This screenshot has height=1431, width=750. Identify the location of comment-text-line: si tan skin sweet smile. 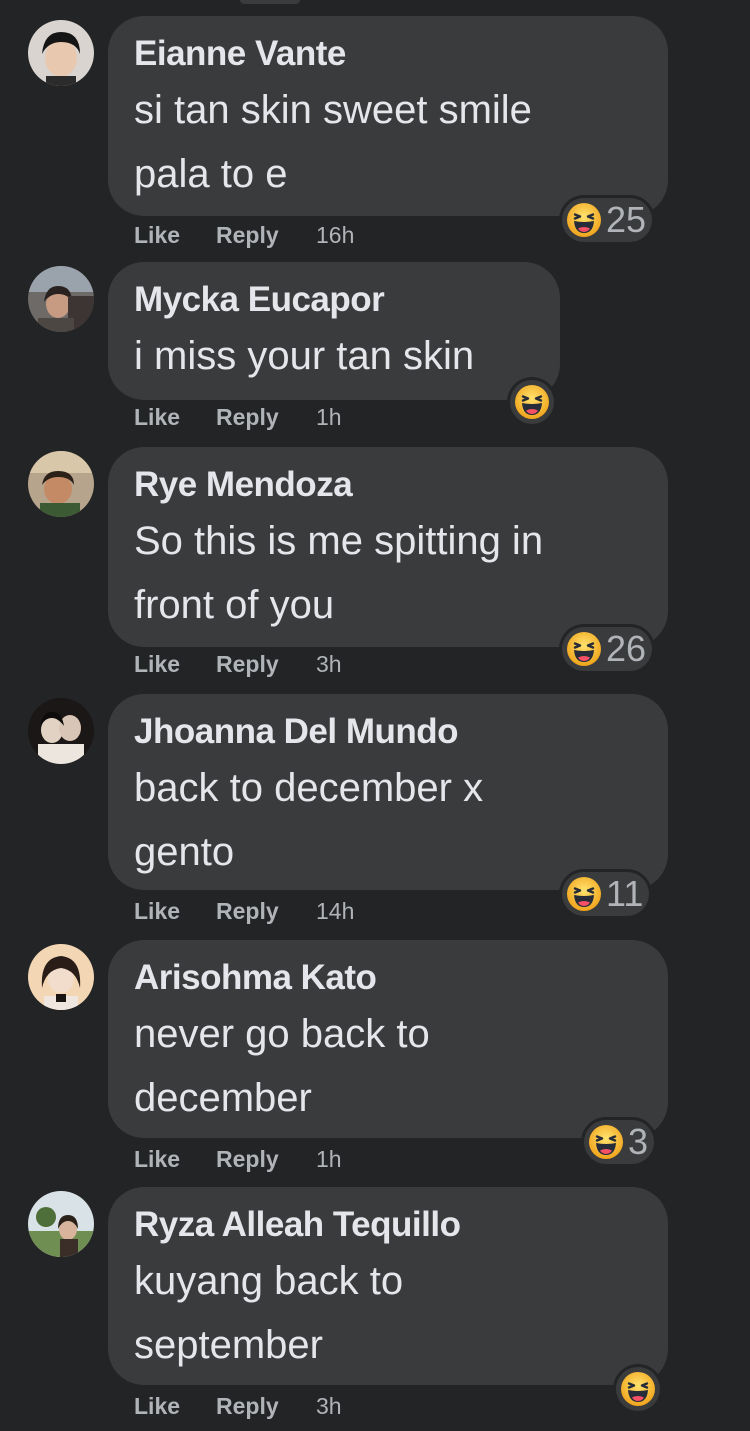
(333, 110).